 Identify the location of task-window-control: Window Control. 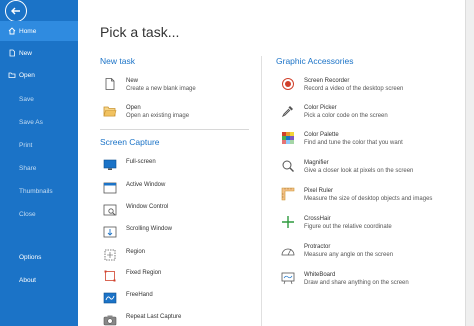
(135, 210).